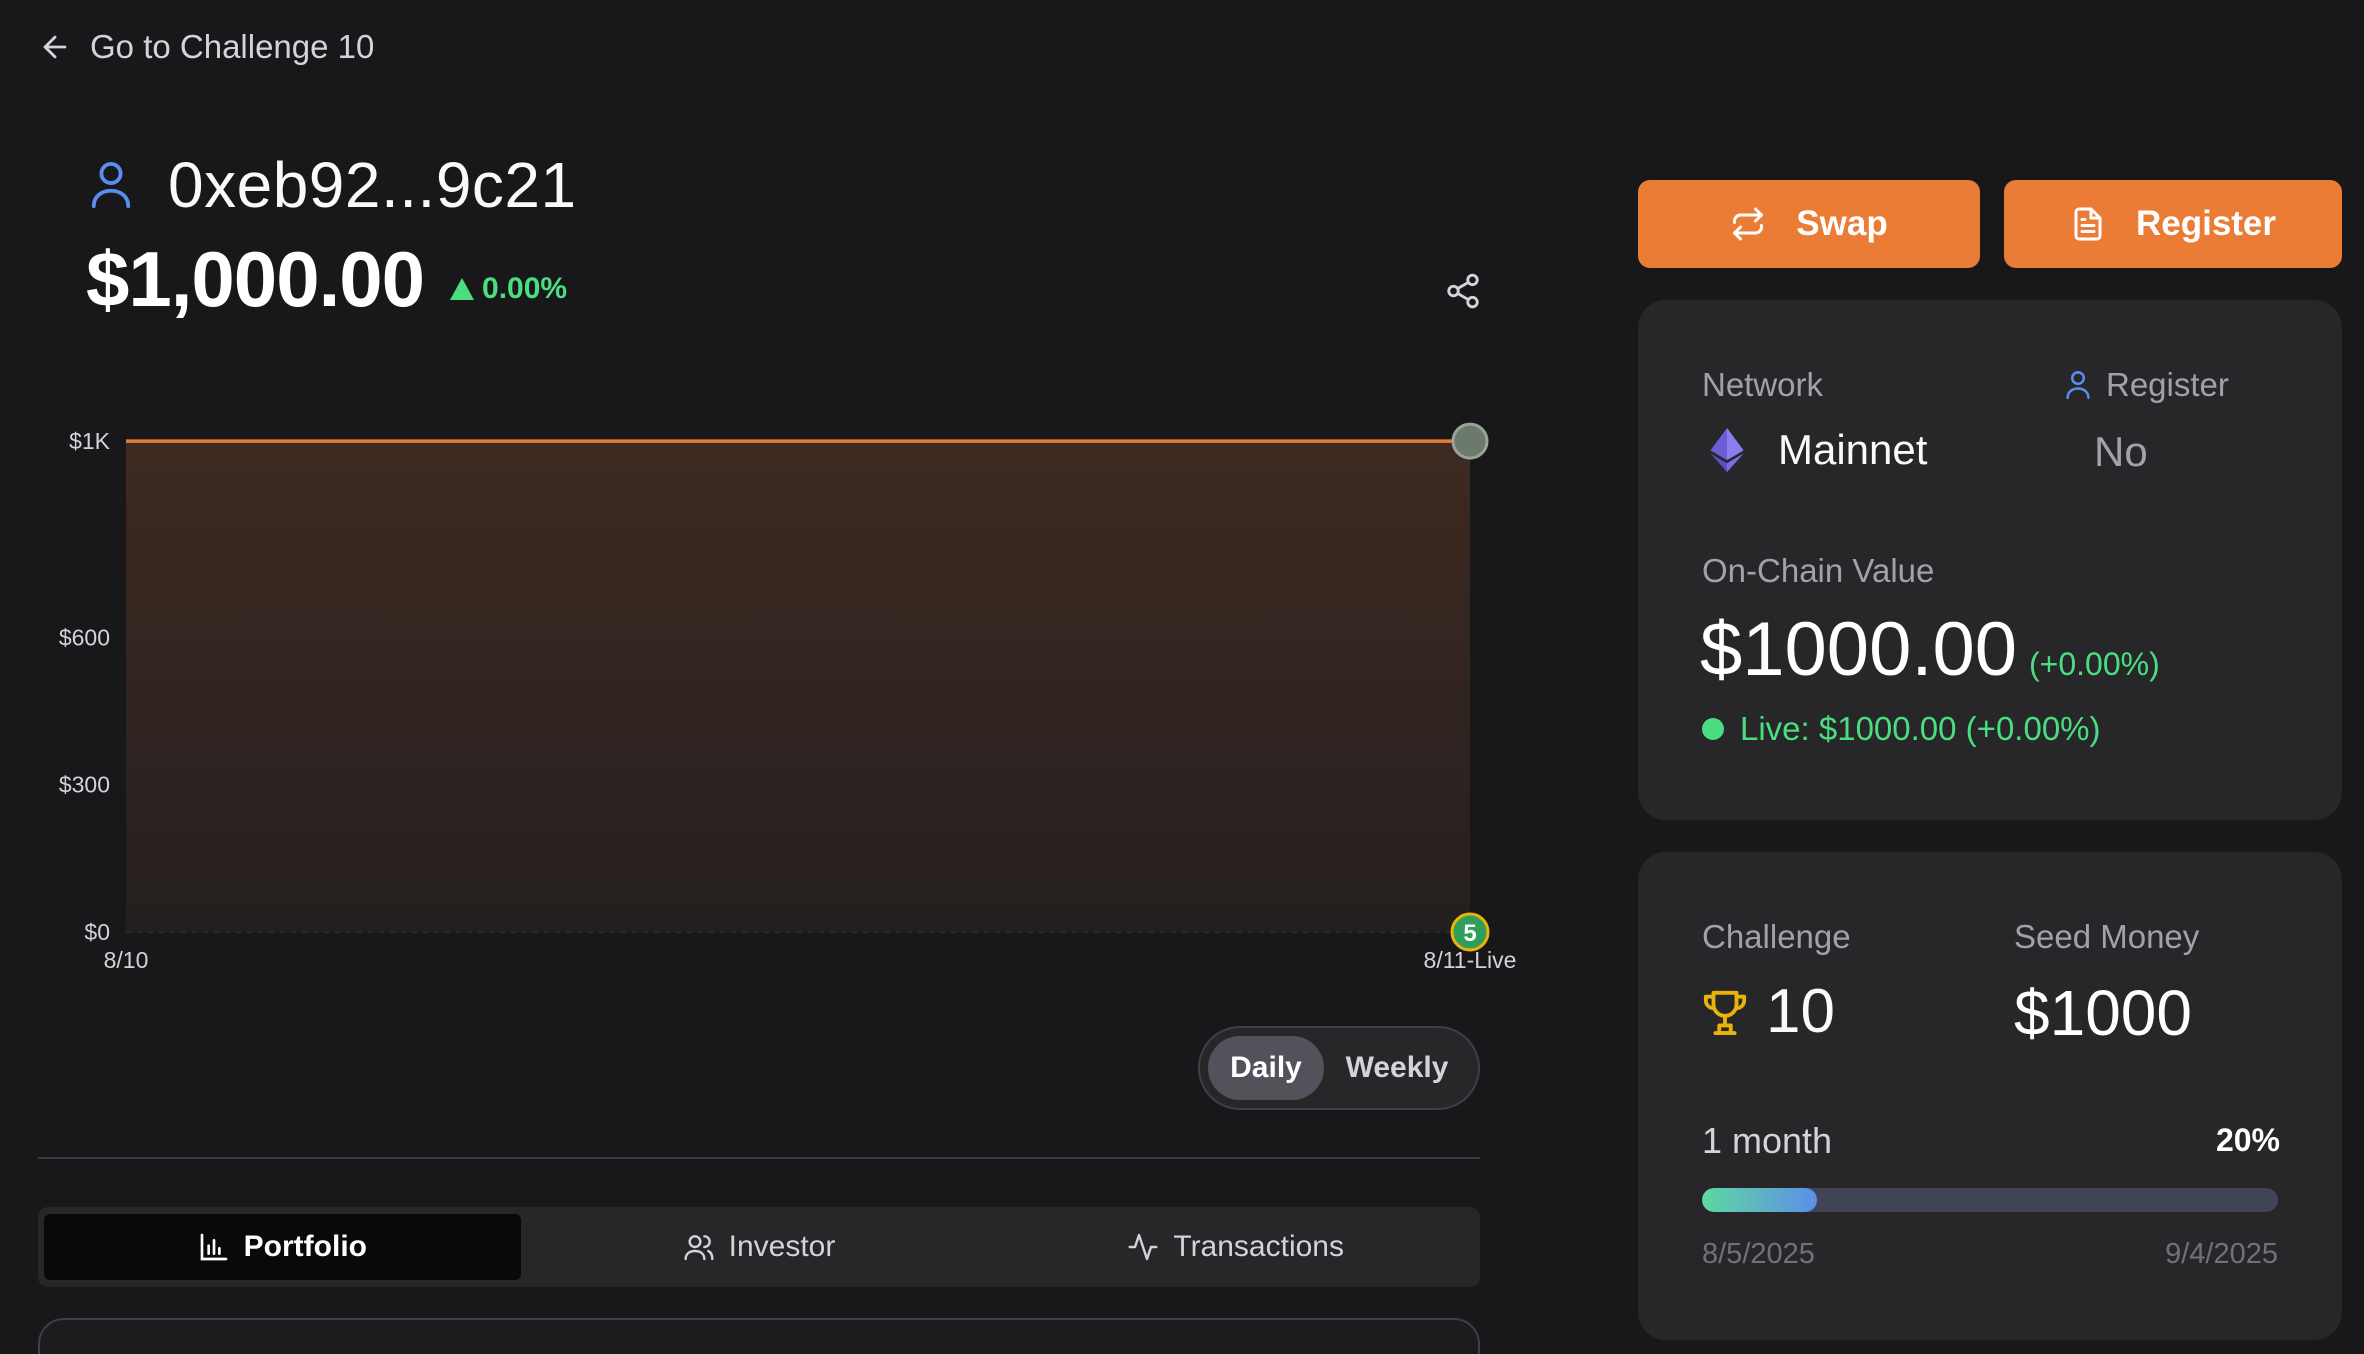  Describe the element at coordinates (2167, 384) in the screenshot. I see `register-status-label-text: Register` at that location.